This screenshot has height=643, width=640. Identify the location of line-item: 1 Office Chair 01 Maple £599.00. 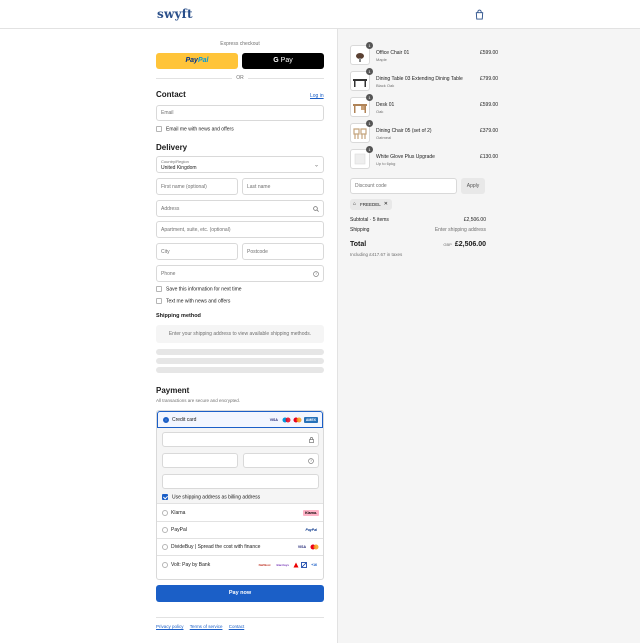
(424, 54).